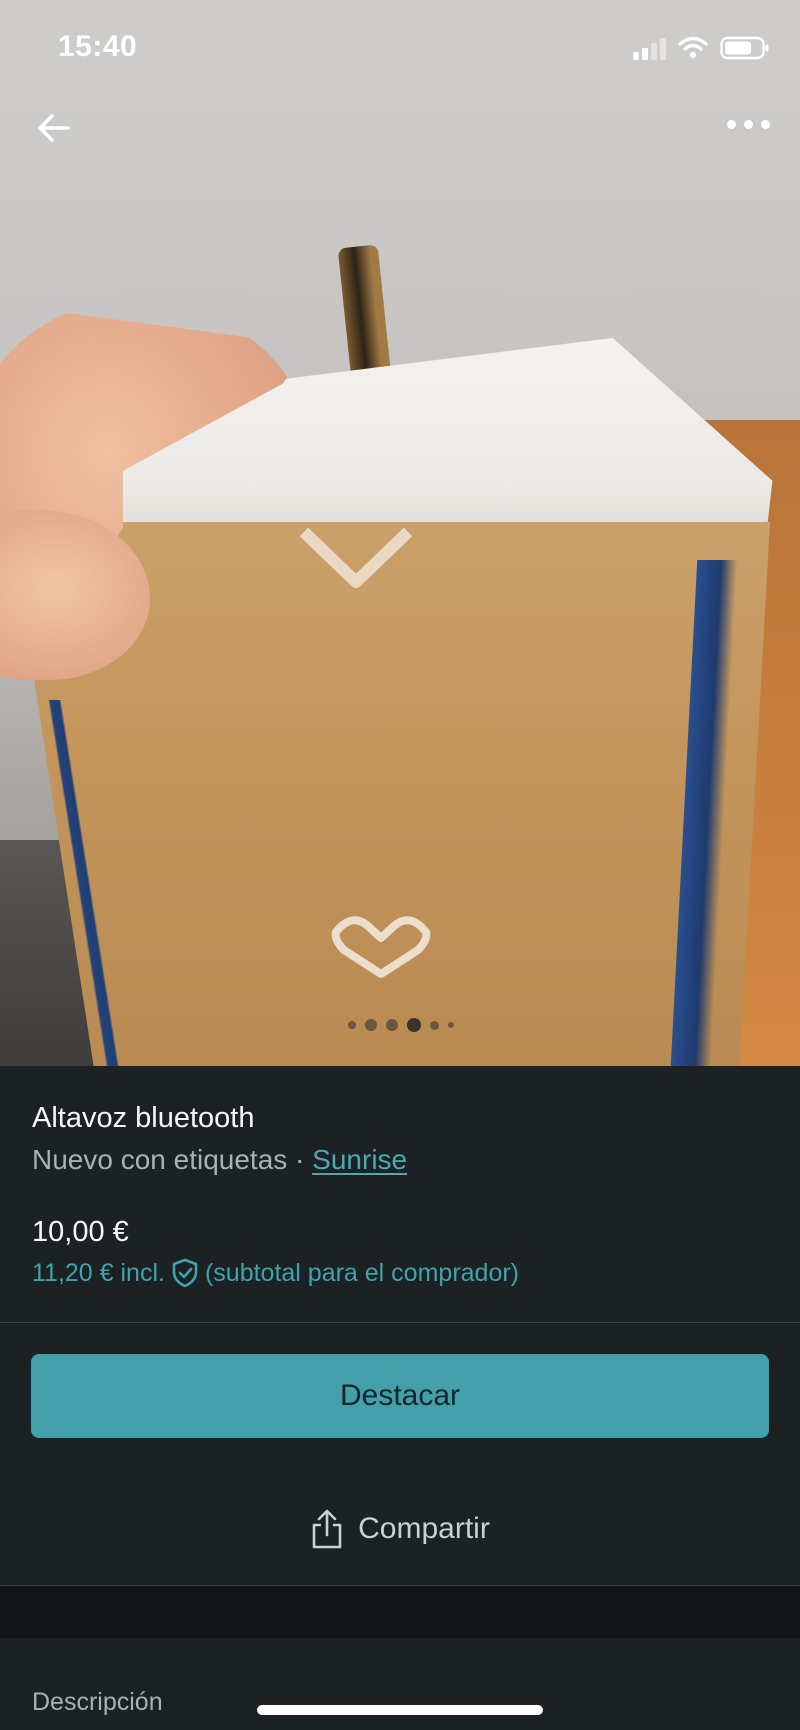 This screenshot has width=800, height=1730. I want to click on item-price: 10,00 €, so click(80, 1232).